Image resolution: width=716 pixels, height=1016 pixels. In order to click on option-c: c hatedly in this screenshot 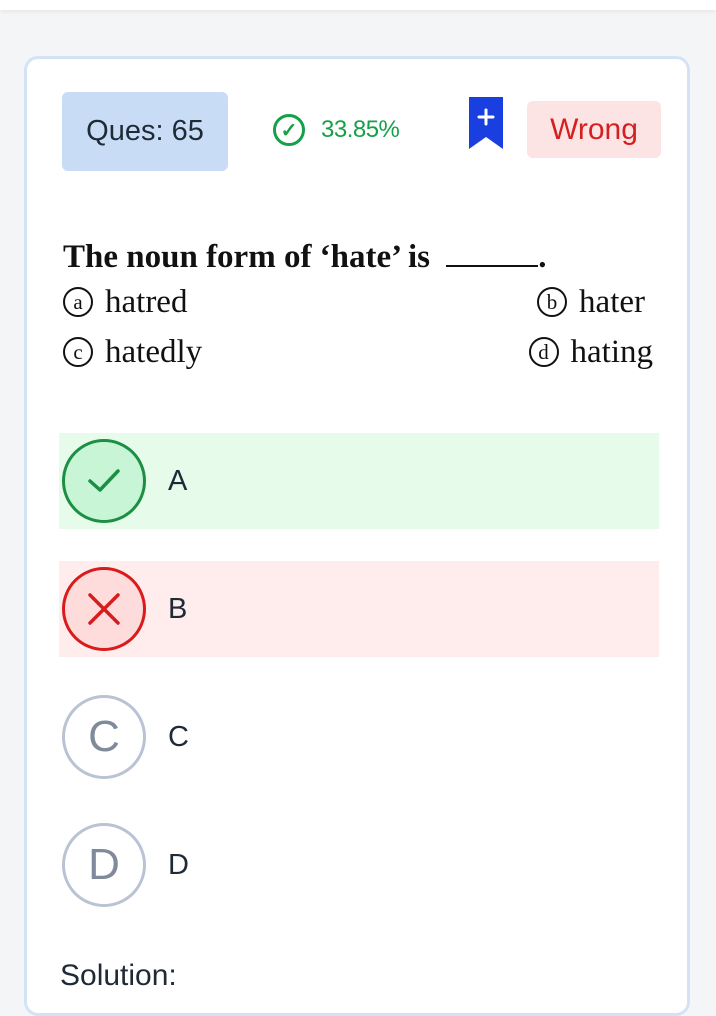, I will do `click(132, 352)`.